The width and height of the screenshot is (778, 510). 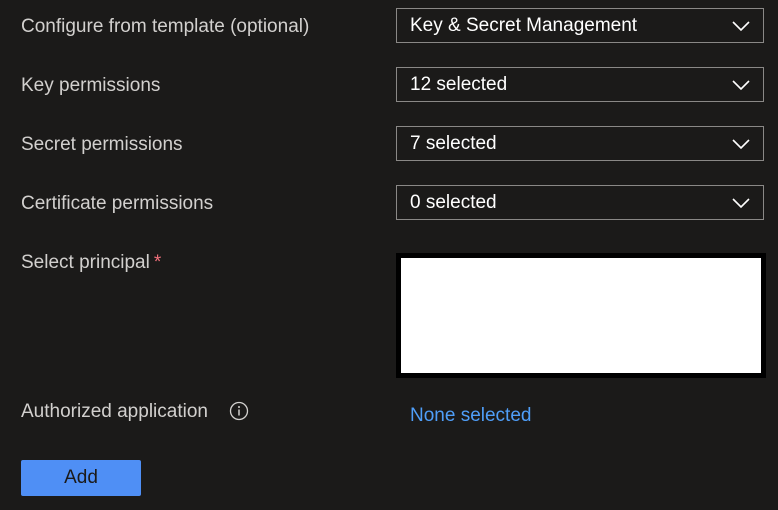 I want to click on key-permissions-value: 12 selected, so click(x=459, y=84).